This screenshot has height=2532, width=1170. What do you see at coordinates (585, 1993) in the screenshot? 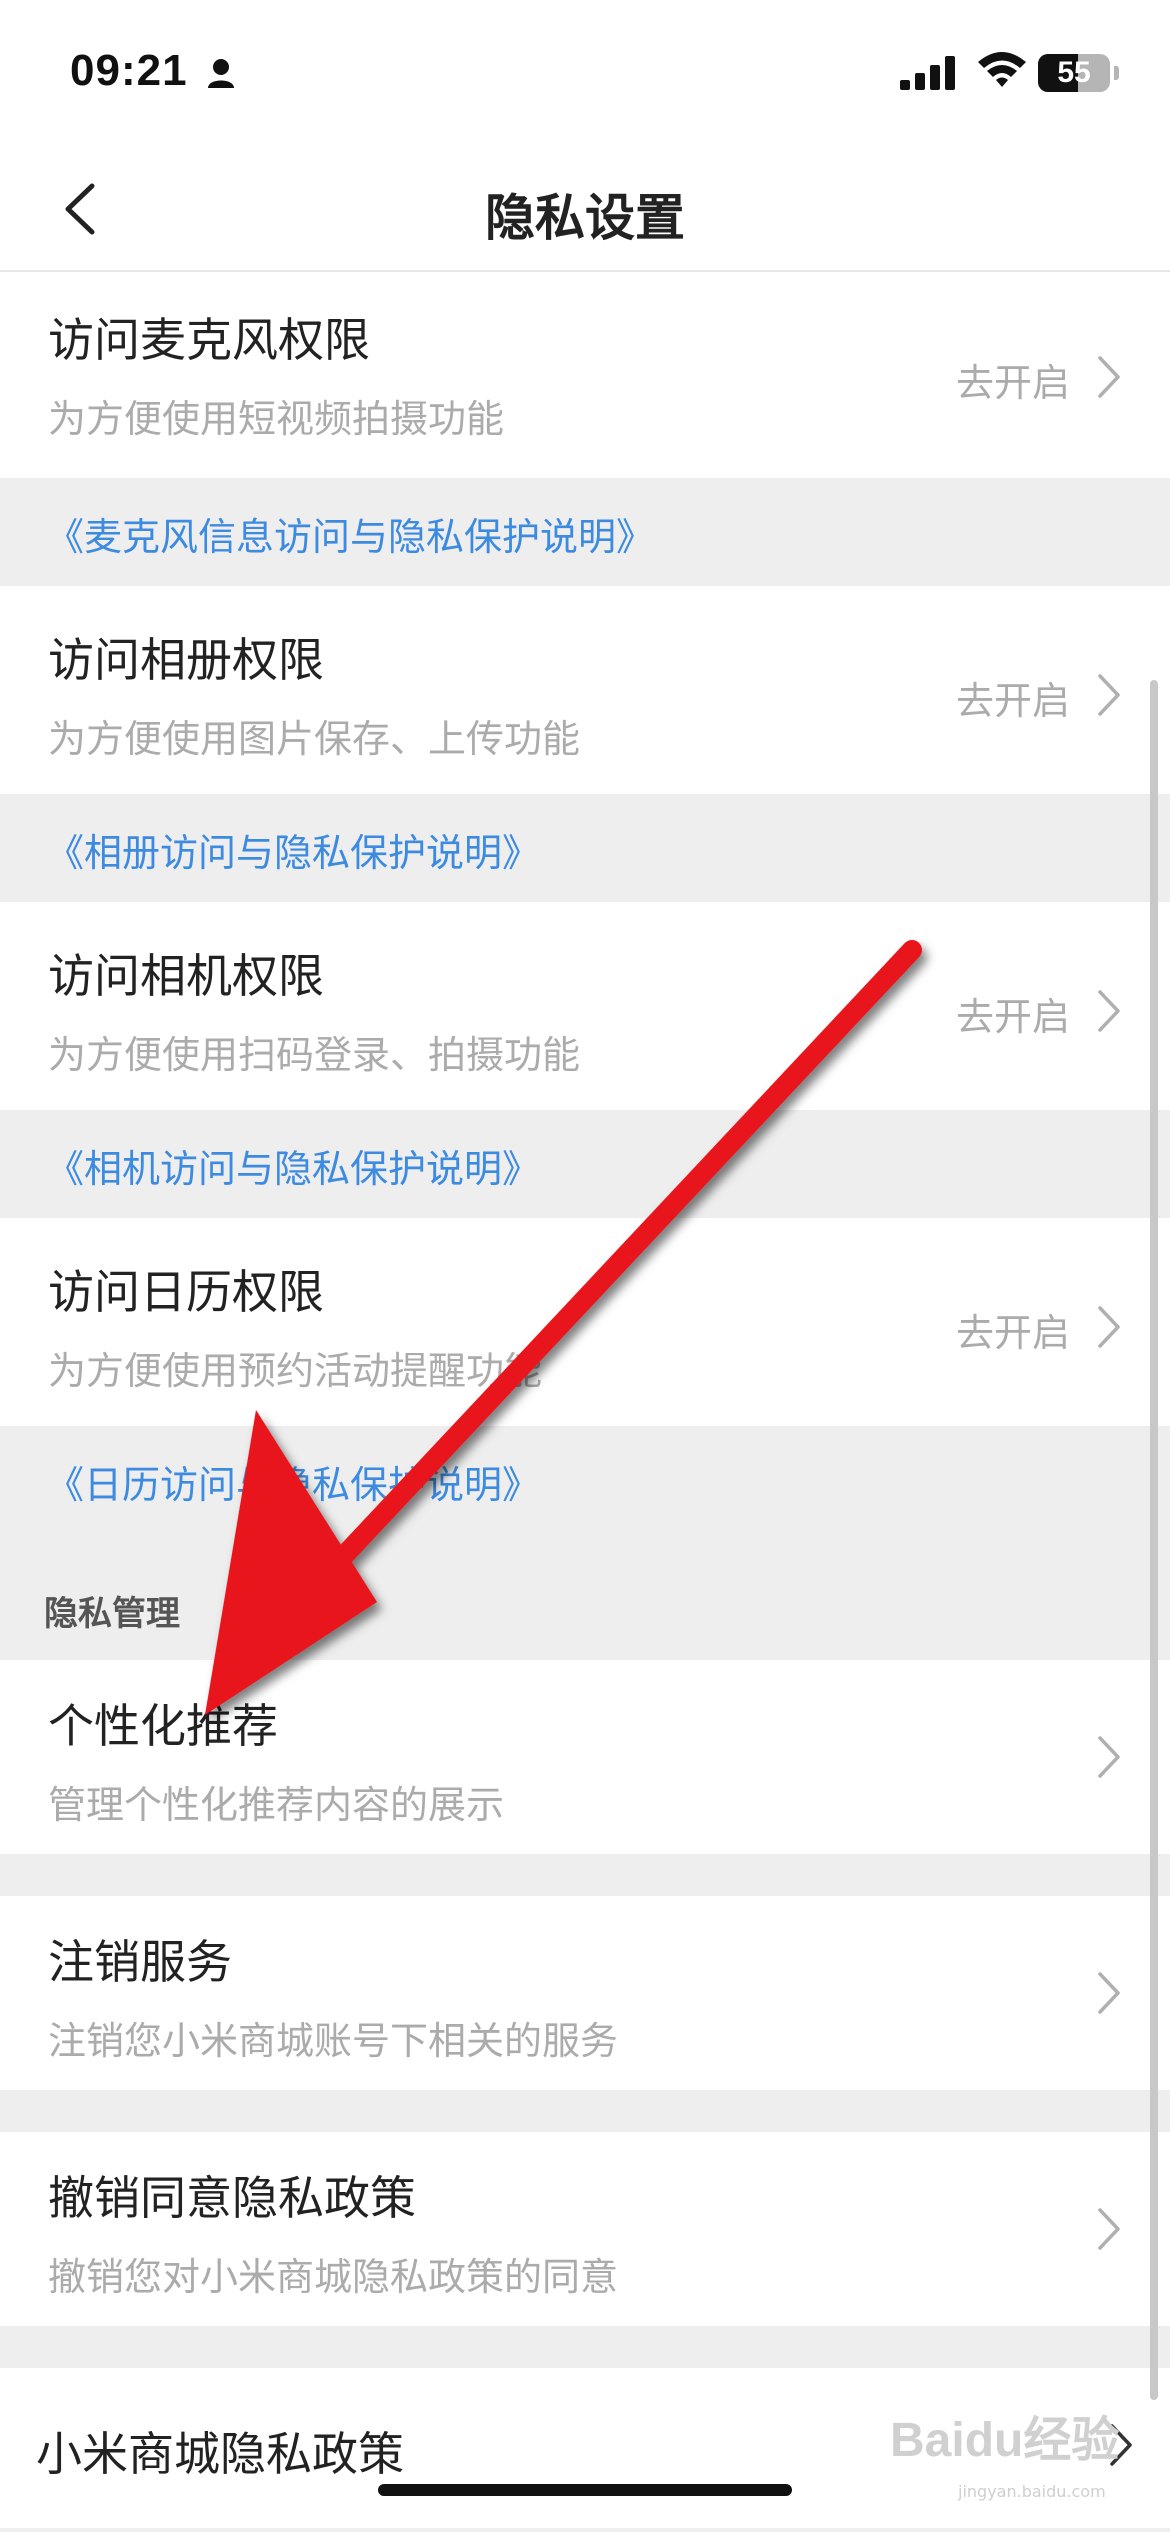
I see `cancel-service-row: 注销服务 注销您小米商城账号下相关的服务` at bounding box center [585, 1993].